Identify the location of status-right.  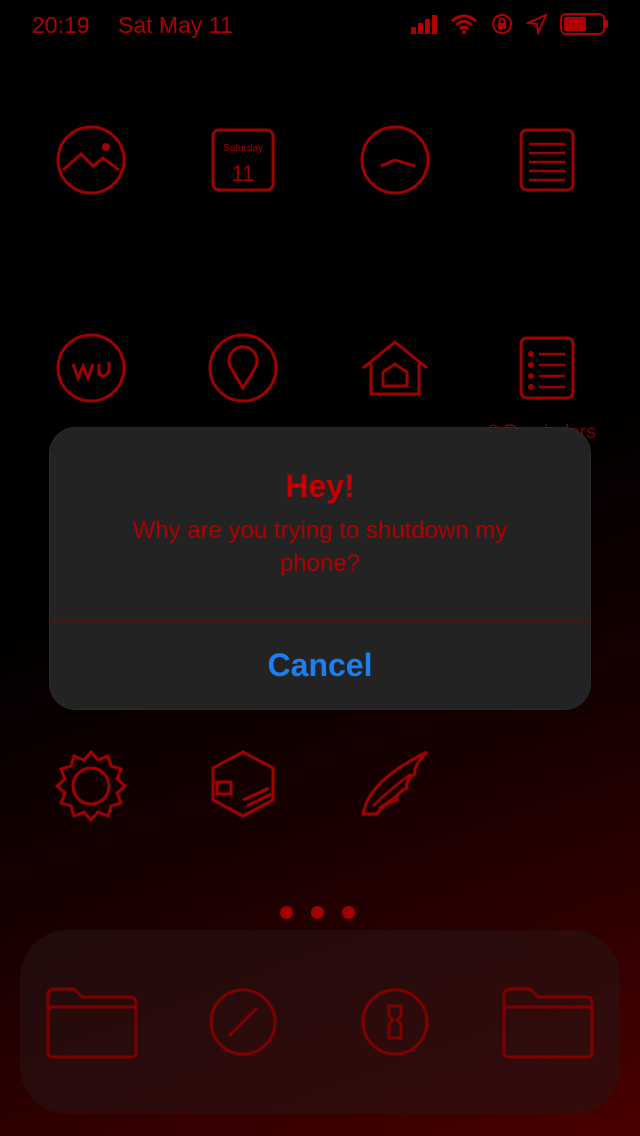
(510, 24).